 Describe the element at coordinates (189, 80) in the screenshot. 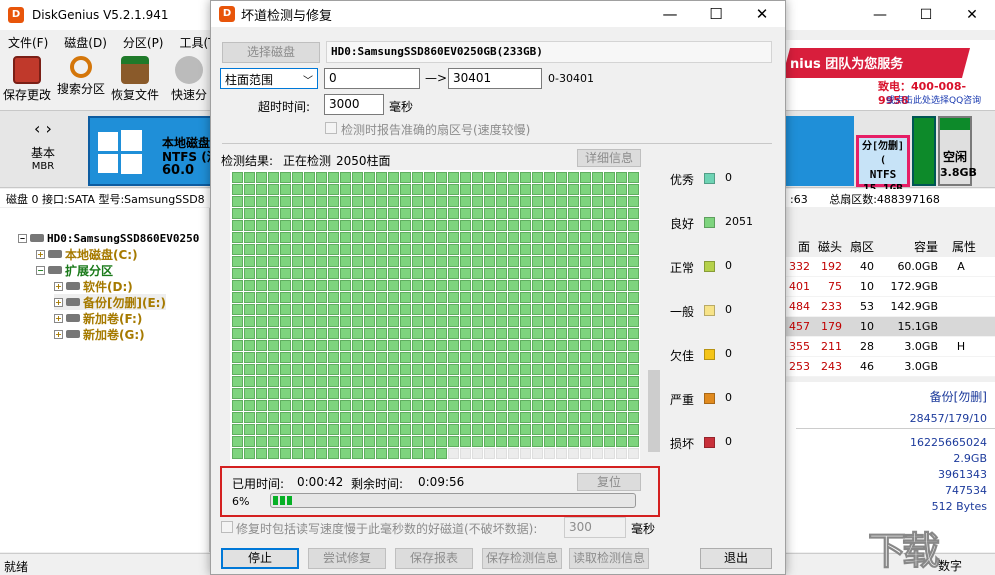

I see `quick-partition-button: 快速分` at that location.